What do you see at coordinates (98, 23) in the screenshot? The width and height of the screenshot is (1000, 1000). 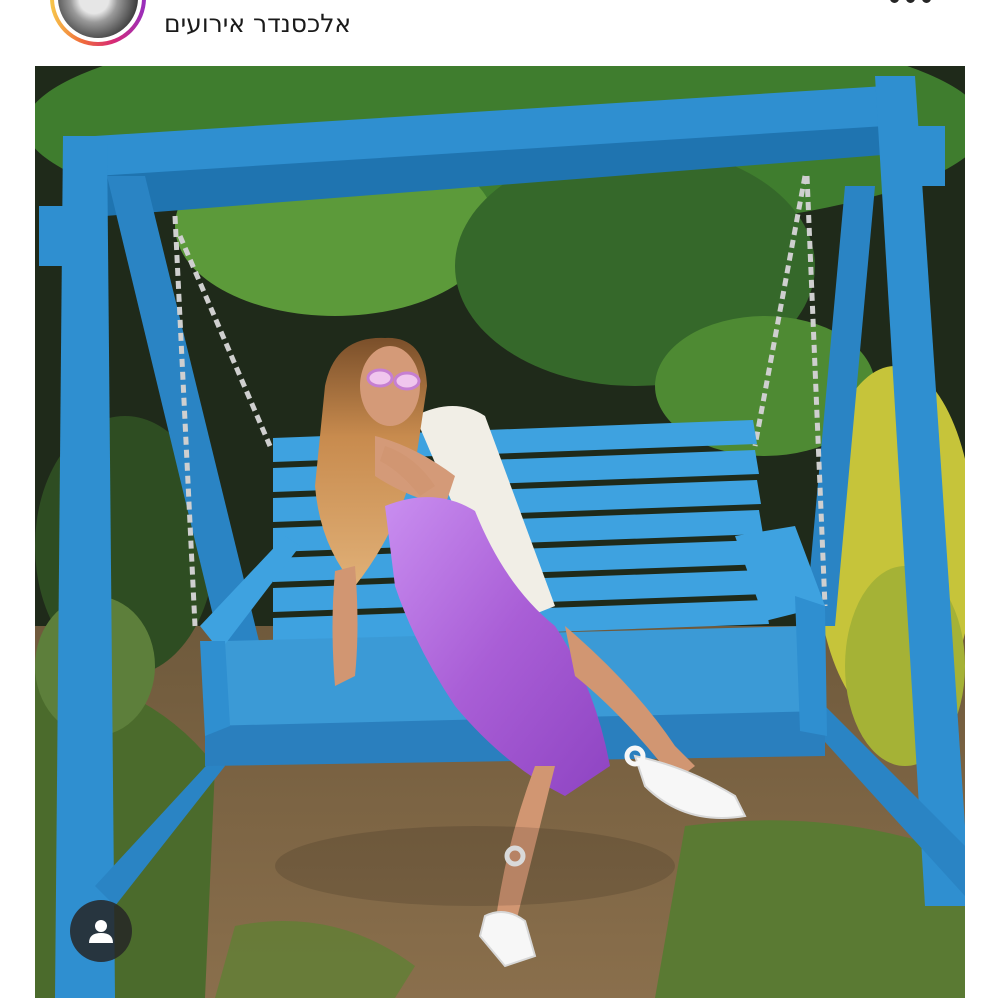 I see `story-ring` at bounding box center [98, 23].